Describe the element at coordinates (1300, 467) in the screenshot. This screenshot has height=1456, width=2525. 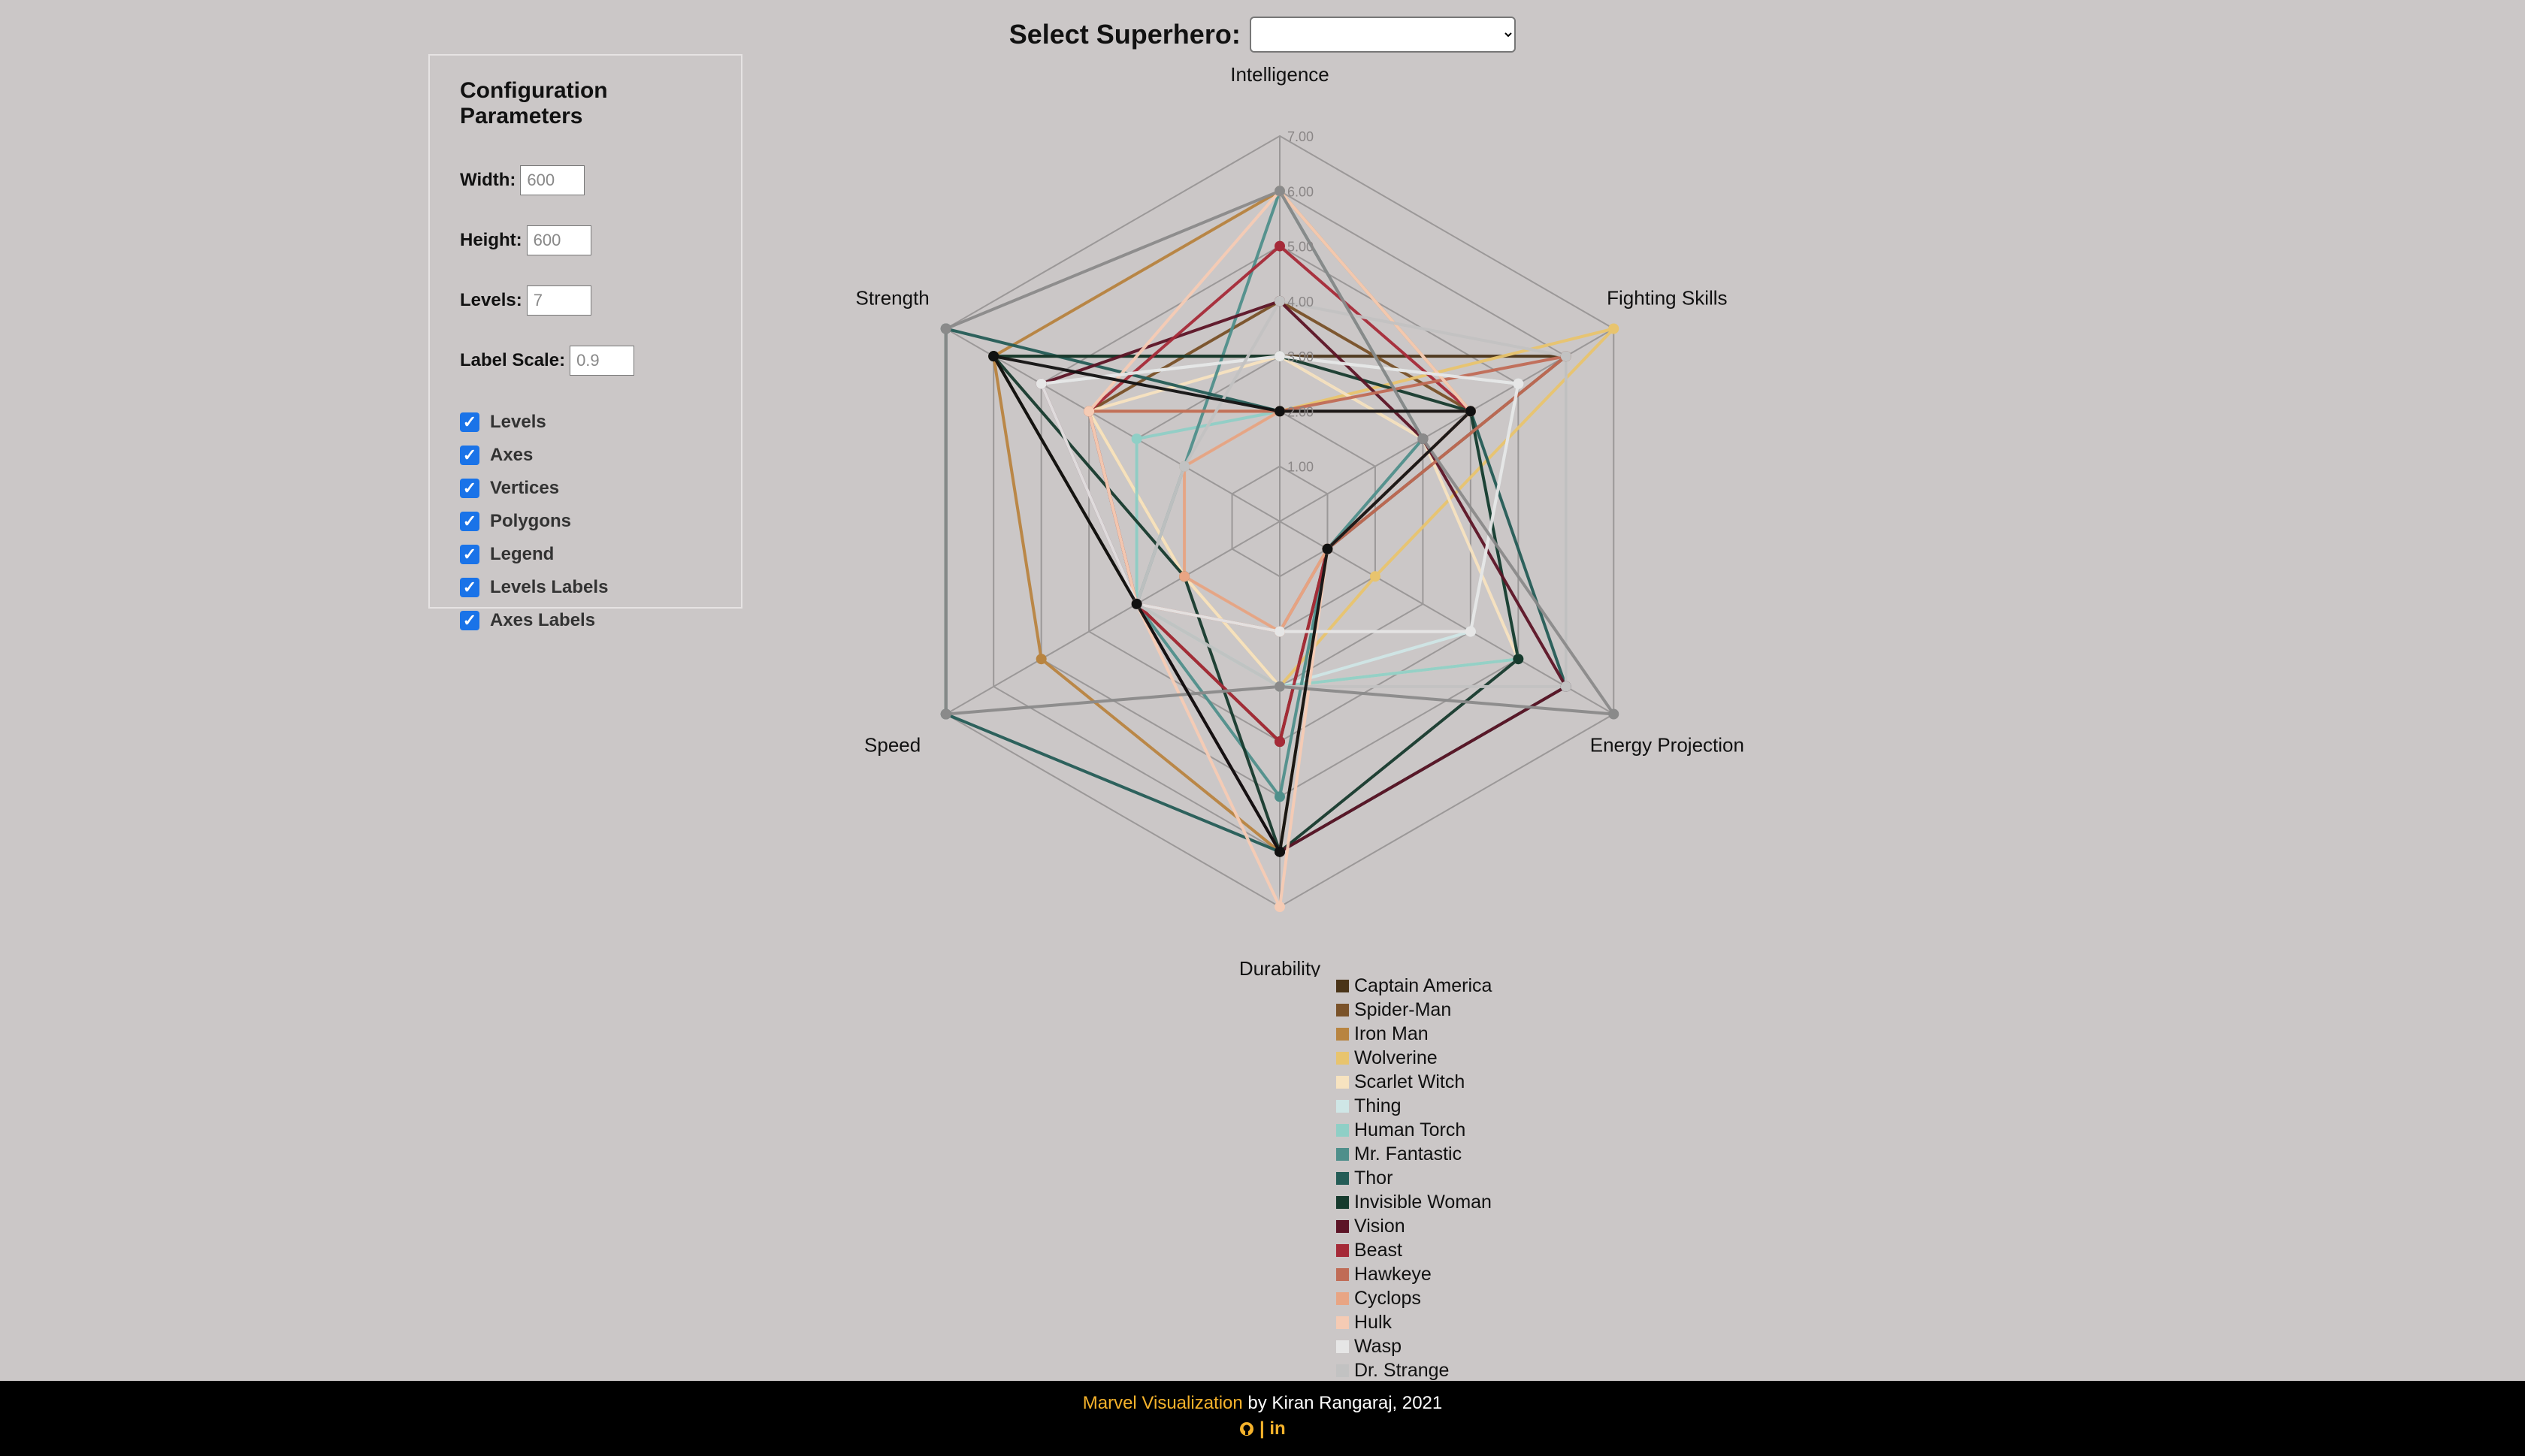
I see `level-label: 1.00` at that location.